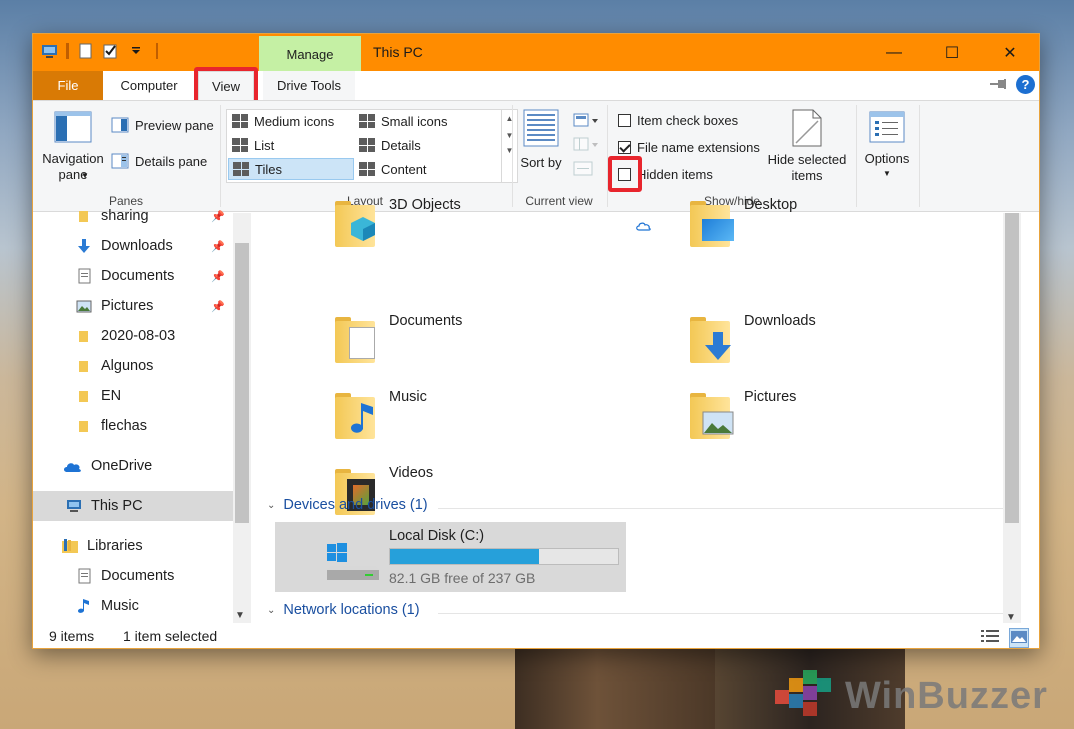  I want to click on layout-list-label: List, so click(264, 145).